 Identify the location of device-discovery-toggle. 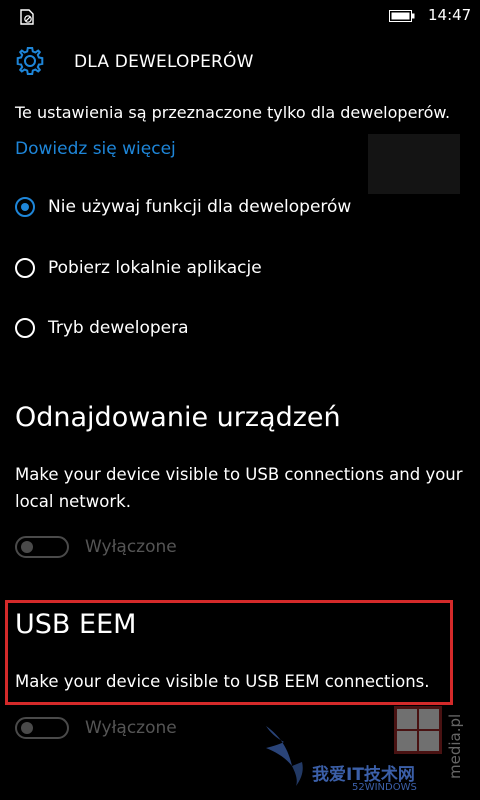
(42, 547).